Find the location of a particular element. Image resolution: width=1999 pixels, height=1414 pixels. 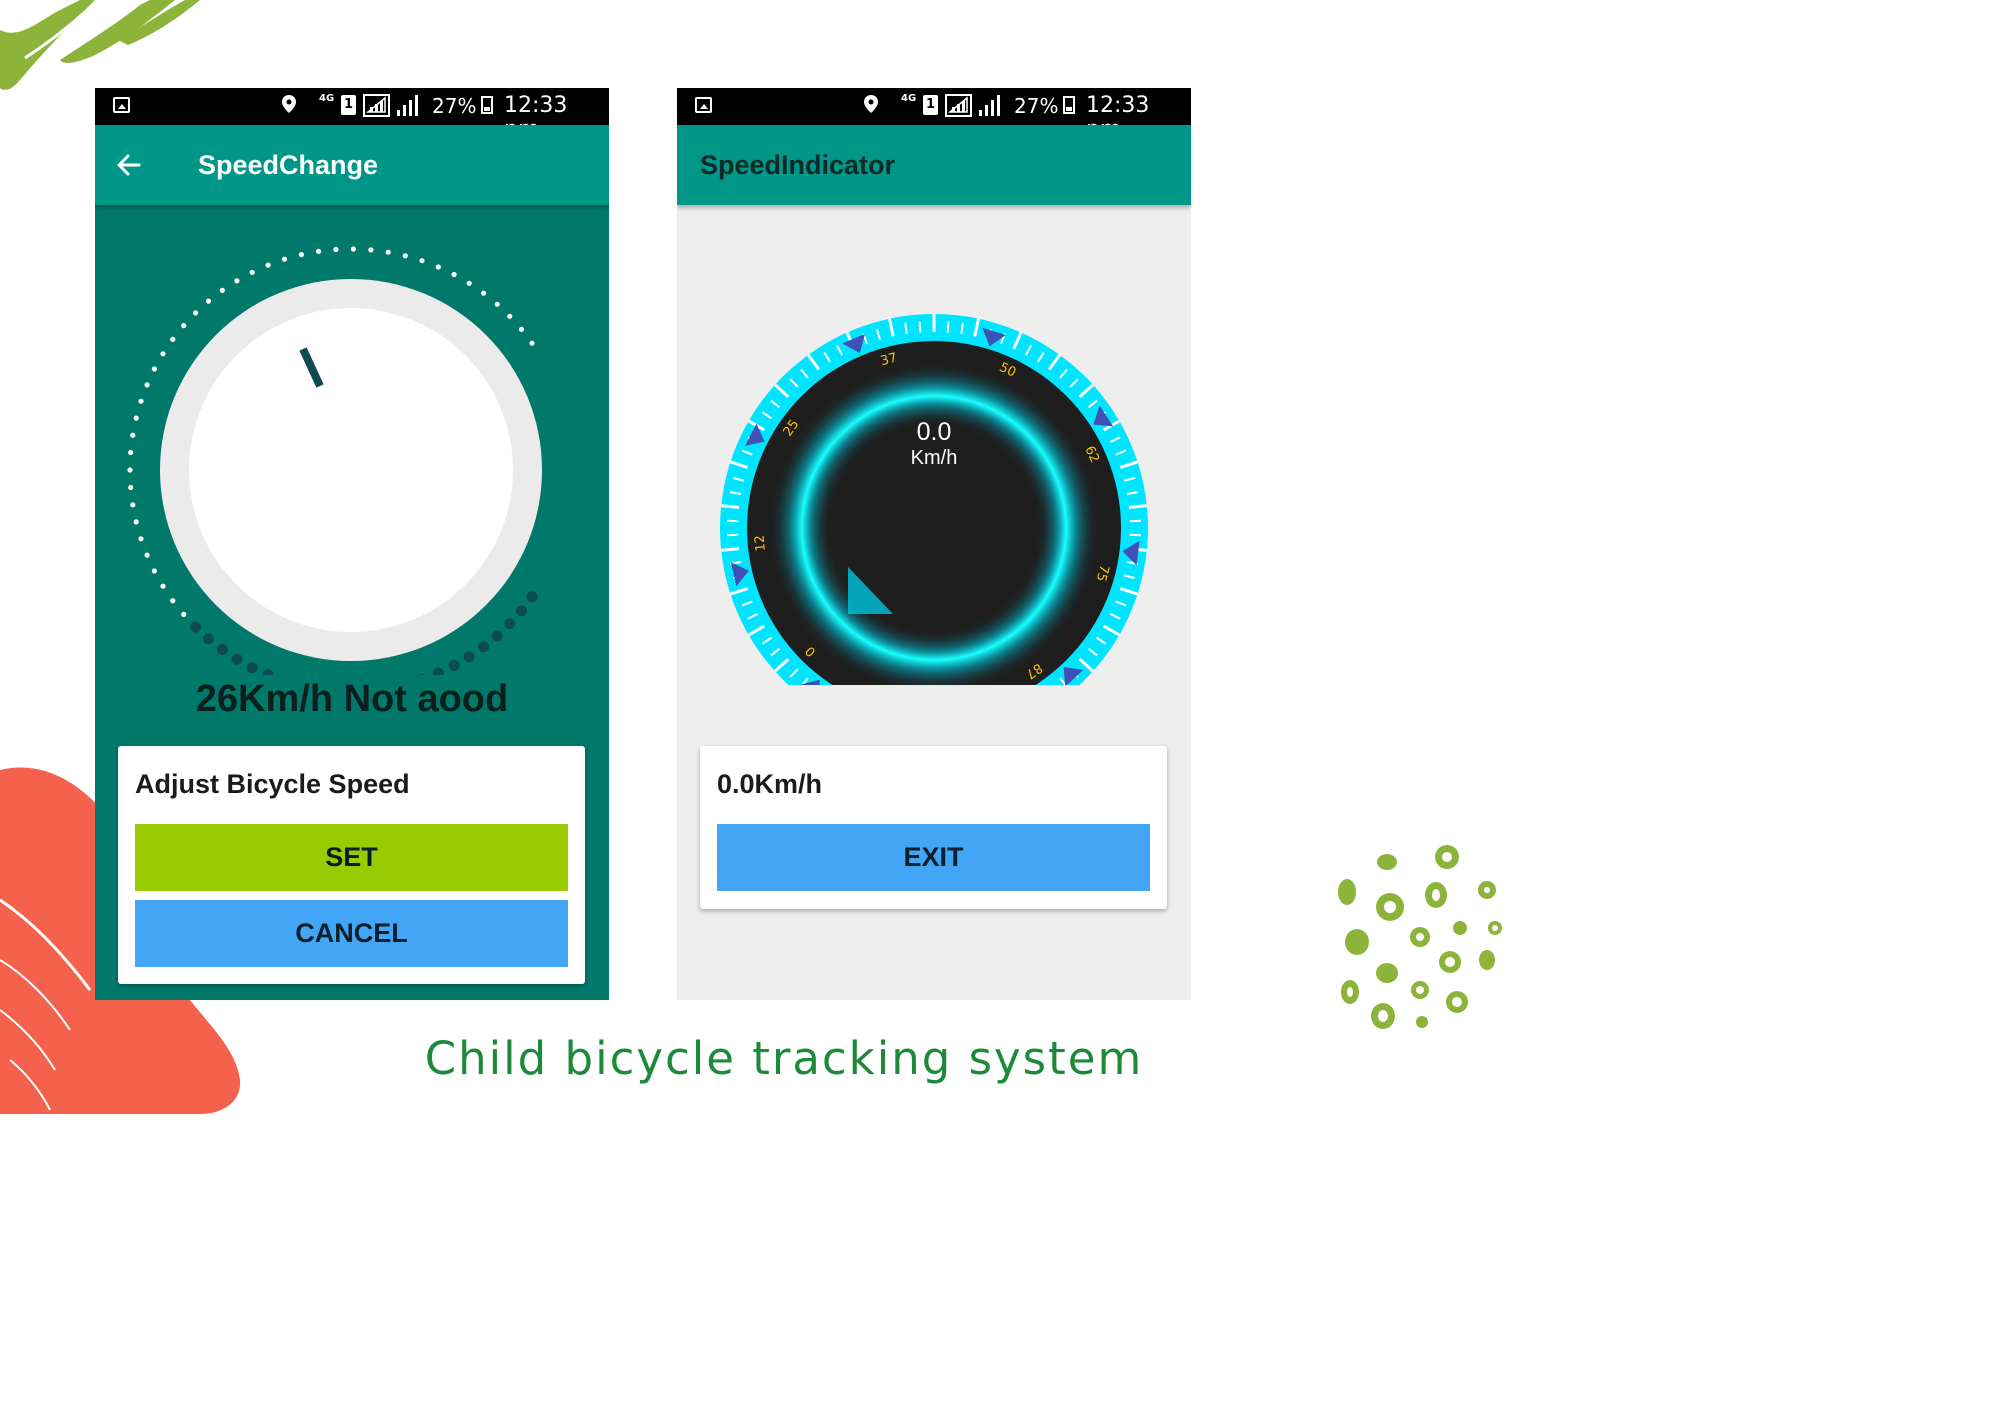

page-title: SpeedChange is located at coordinates (288, 165).